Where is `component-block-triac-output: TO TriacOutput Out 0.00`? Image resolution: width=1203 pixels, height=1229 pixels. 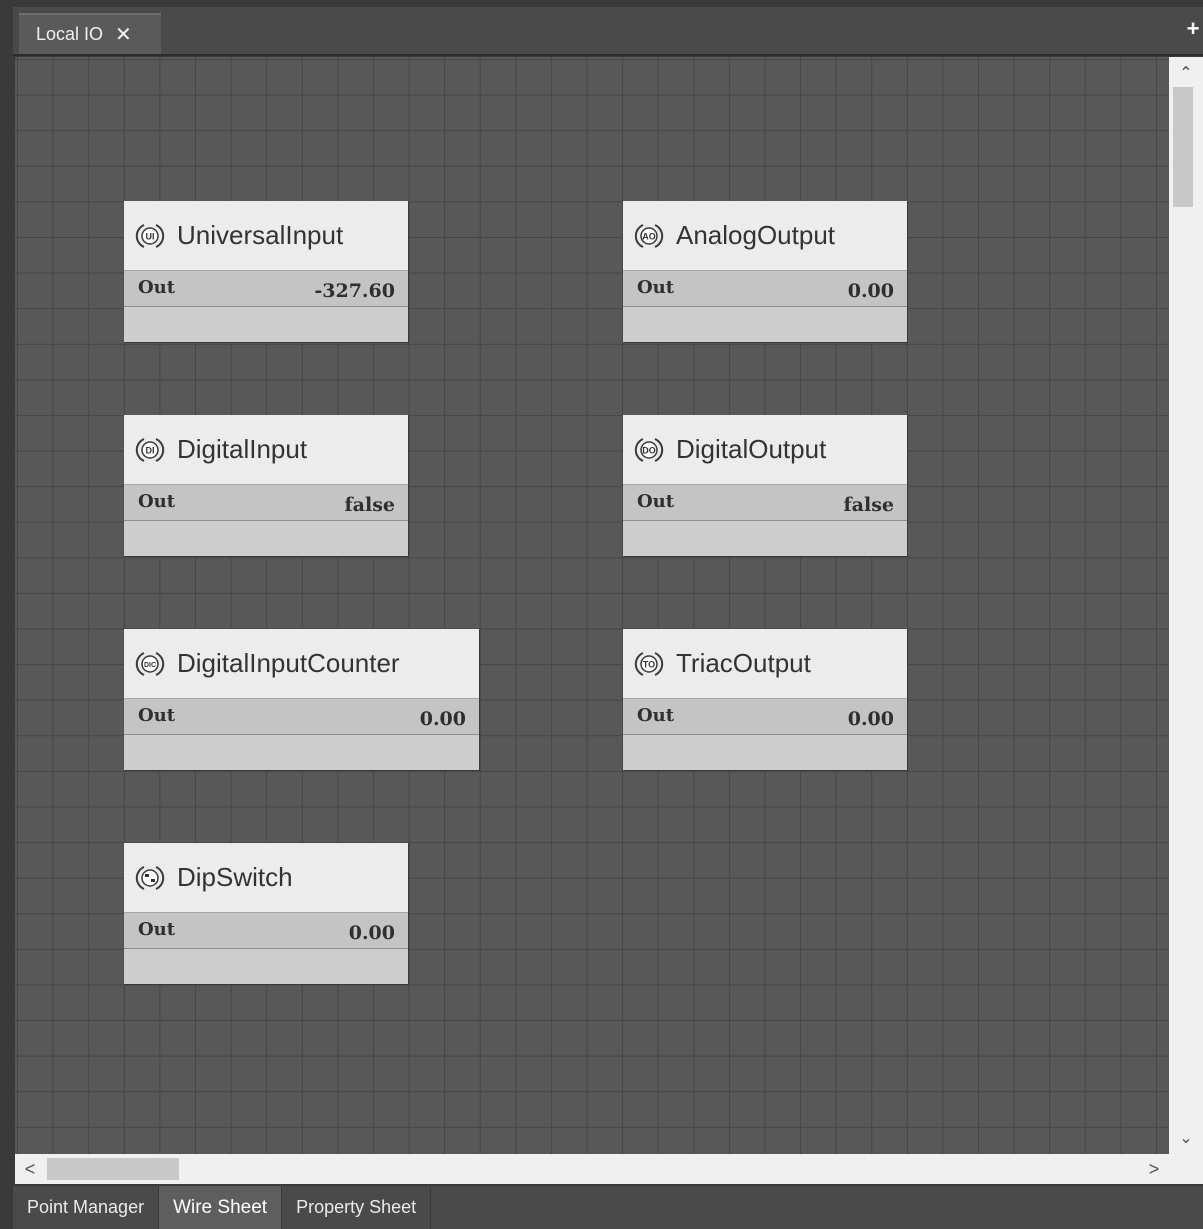 component-block-triac-output: TO TriacOutput Out 0.00 is located at coordinates (765, 699).